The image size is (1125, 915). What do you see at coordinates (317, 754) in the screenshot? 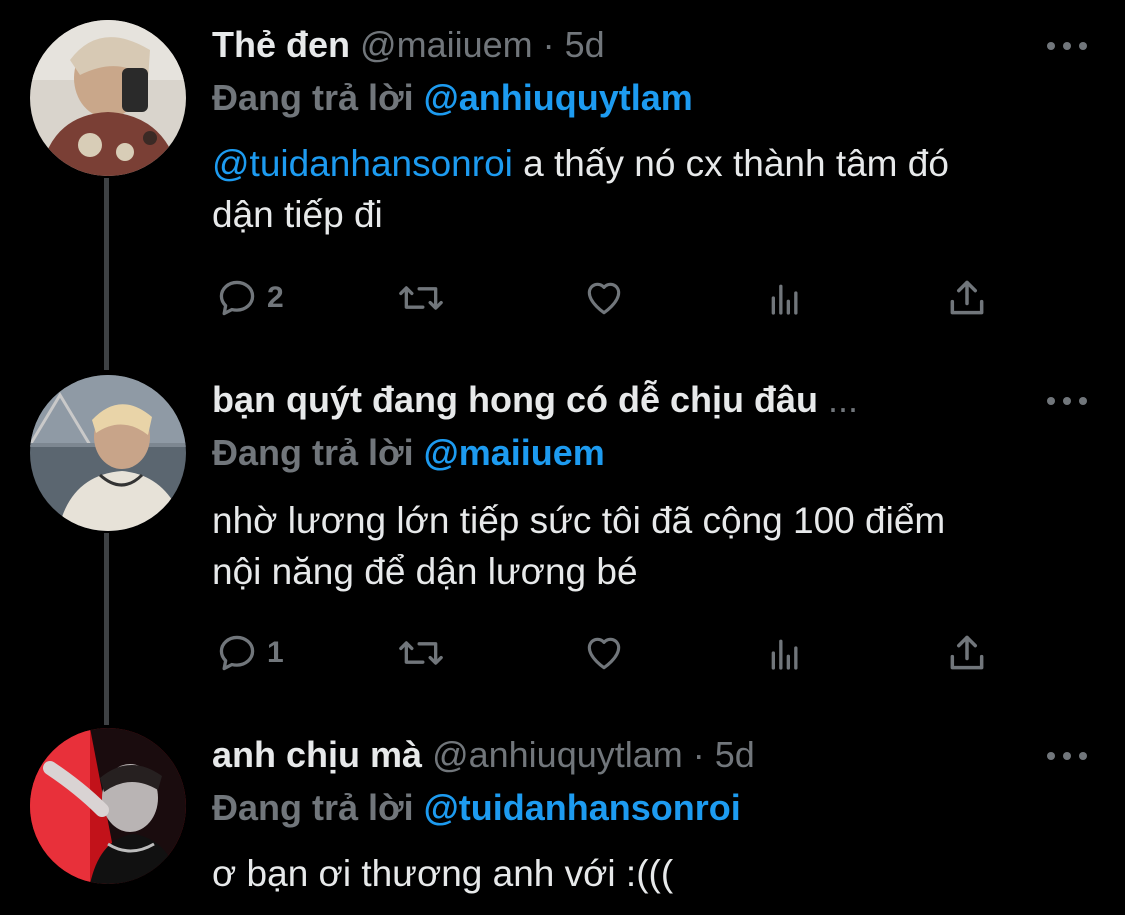
I see `display-name: anh chịu mà` at bounding box center [317, 754].